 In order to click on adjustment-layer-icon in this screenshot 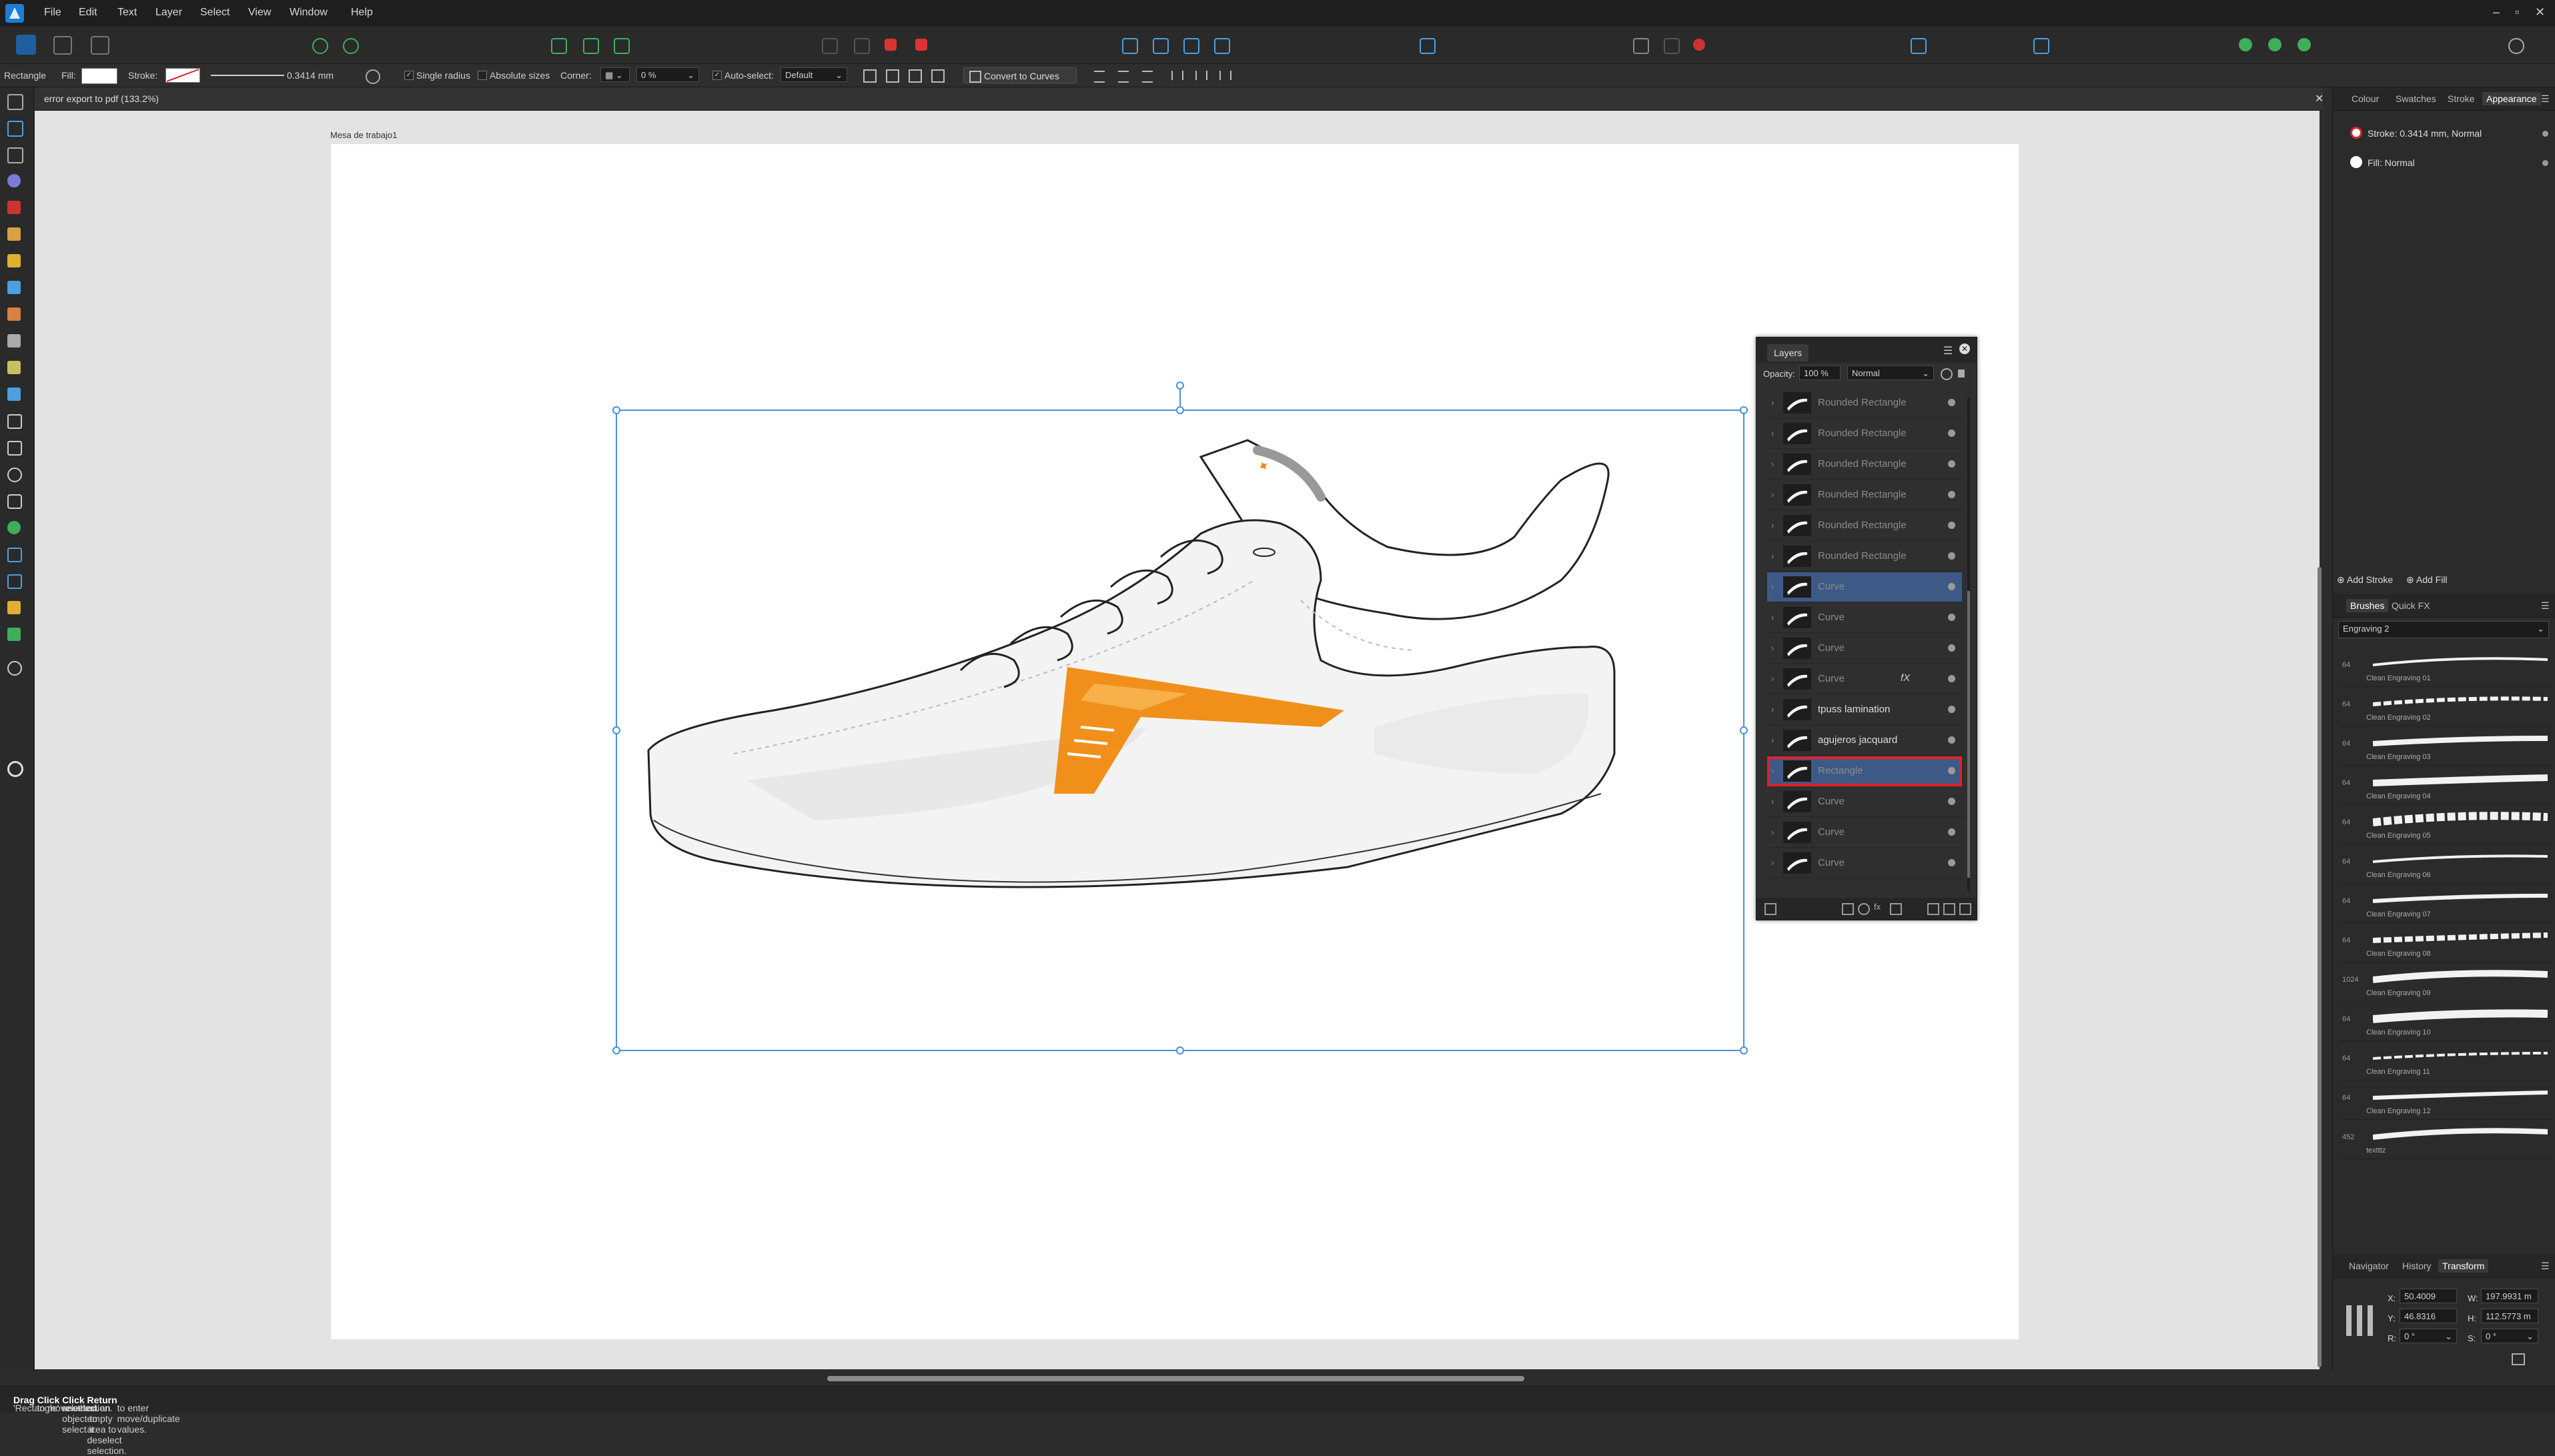, I will do `click(1864, 909)`.